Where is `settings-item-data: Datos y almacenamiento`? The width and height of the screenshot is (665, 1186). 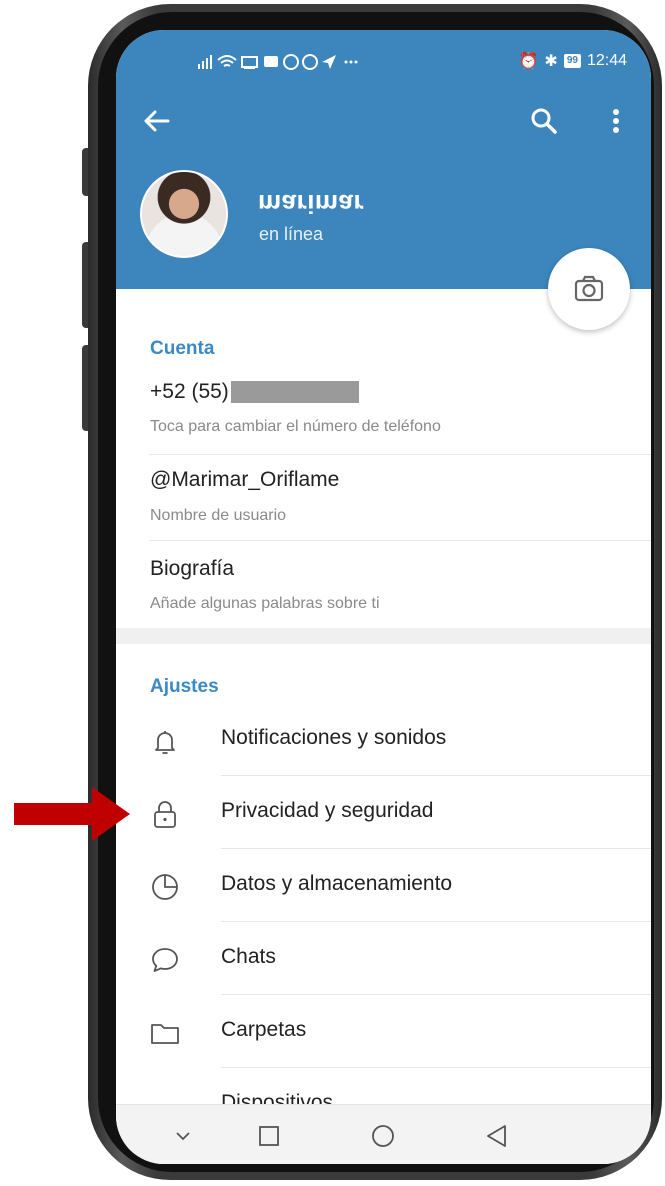
settings-item-data: Datos y almacenamiento is located at coordinates (383, 885).